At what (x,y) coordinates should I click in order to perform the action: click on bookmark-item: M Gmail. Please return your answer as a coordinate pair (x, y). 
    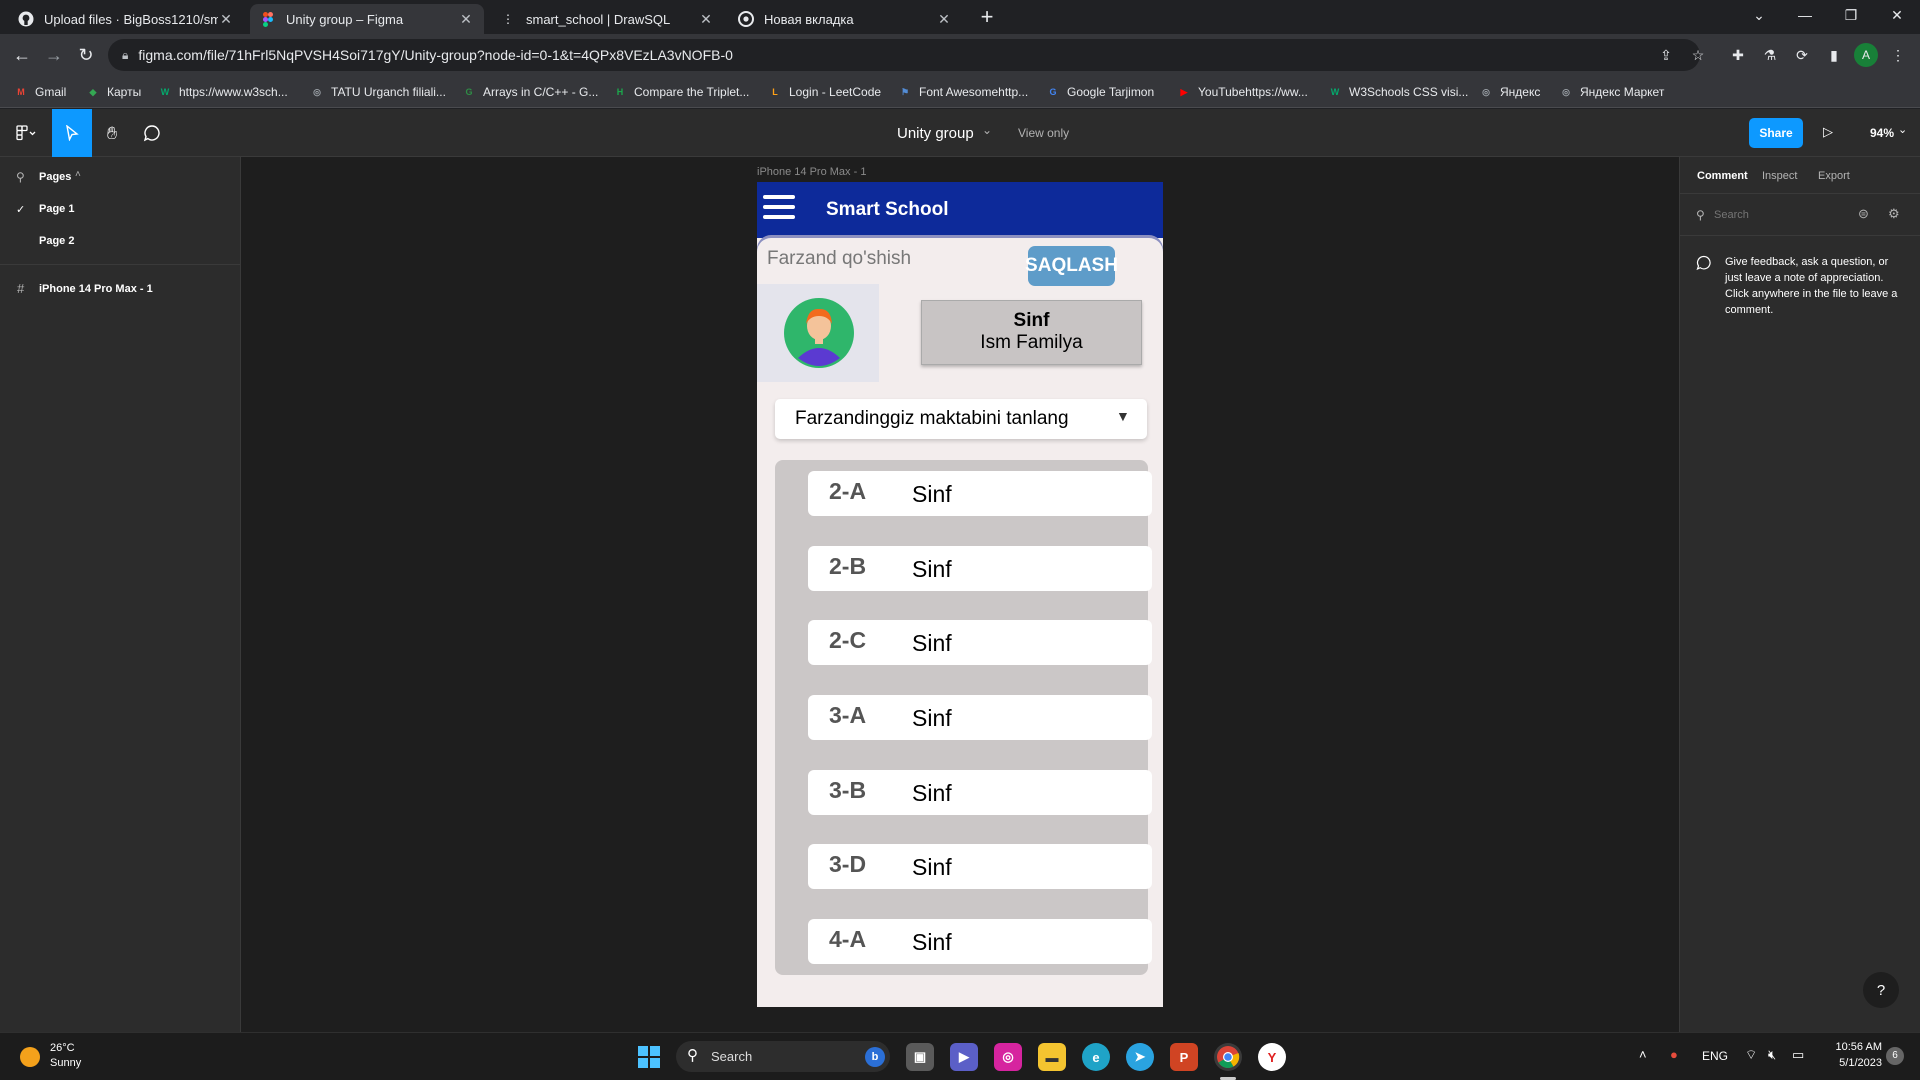
    Looking at the image, I should click on (40, 92).